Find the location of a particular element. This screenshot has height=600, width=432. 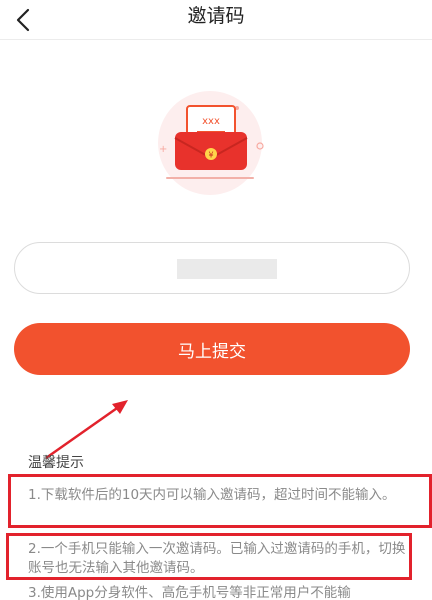

tips-title: 温馨提示 is located at coordinates (56, 463).